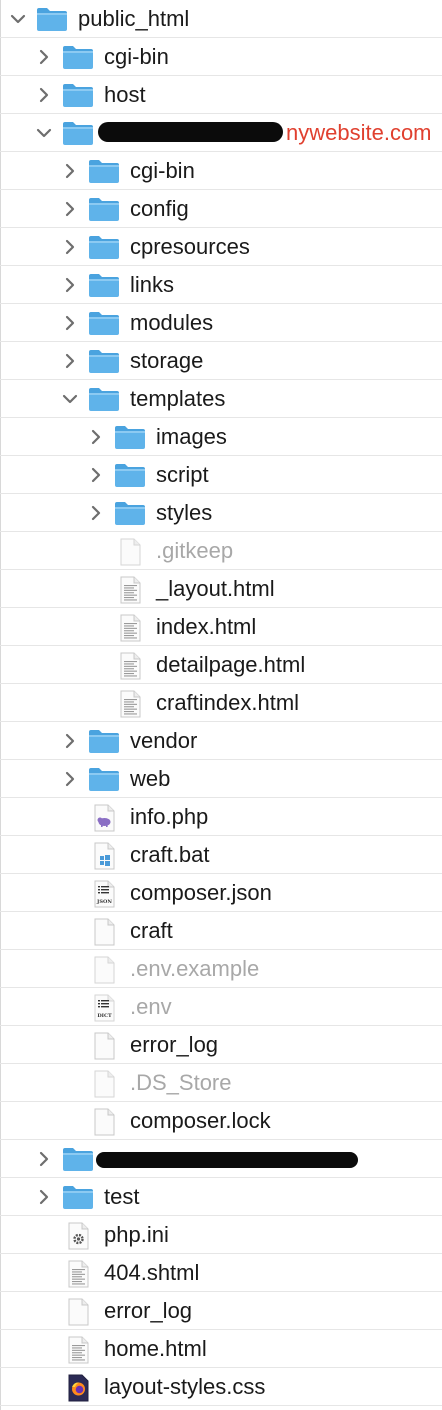  What do you see at coordinates (221, 1235) in the screenshot?
I see `file-row-php-ini: php.ini` at bounding box center [221, 1235].